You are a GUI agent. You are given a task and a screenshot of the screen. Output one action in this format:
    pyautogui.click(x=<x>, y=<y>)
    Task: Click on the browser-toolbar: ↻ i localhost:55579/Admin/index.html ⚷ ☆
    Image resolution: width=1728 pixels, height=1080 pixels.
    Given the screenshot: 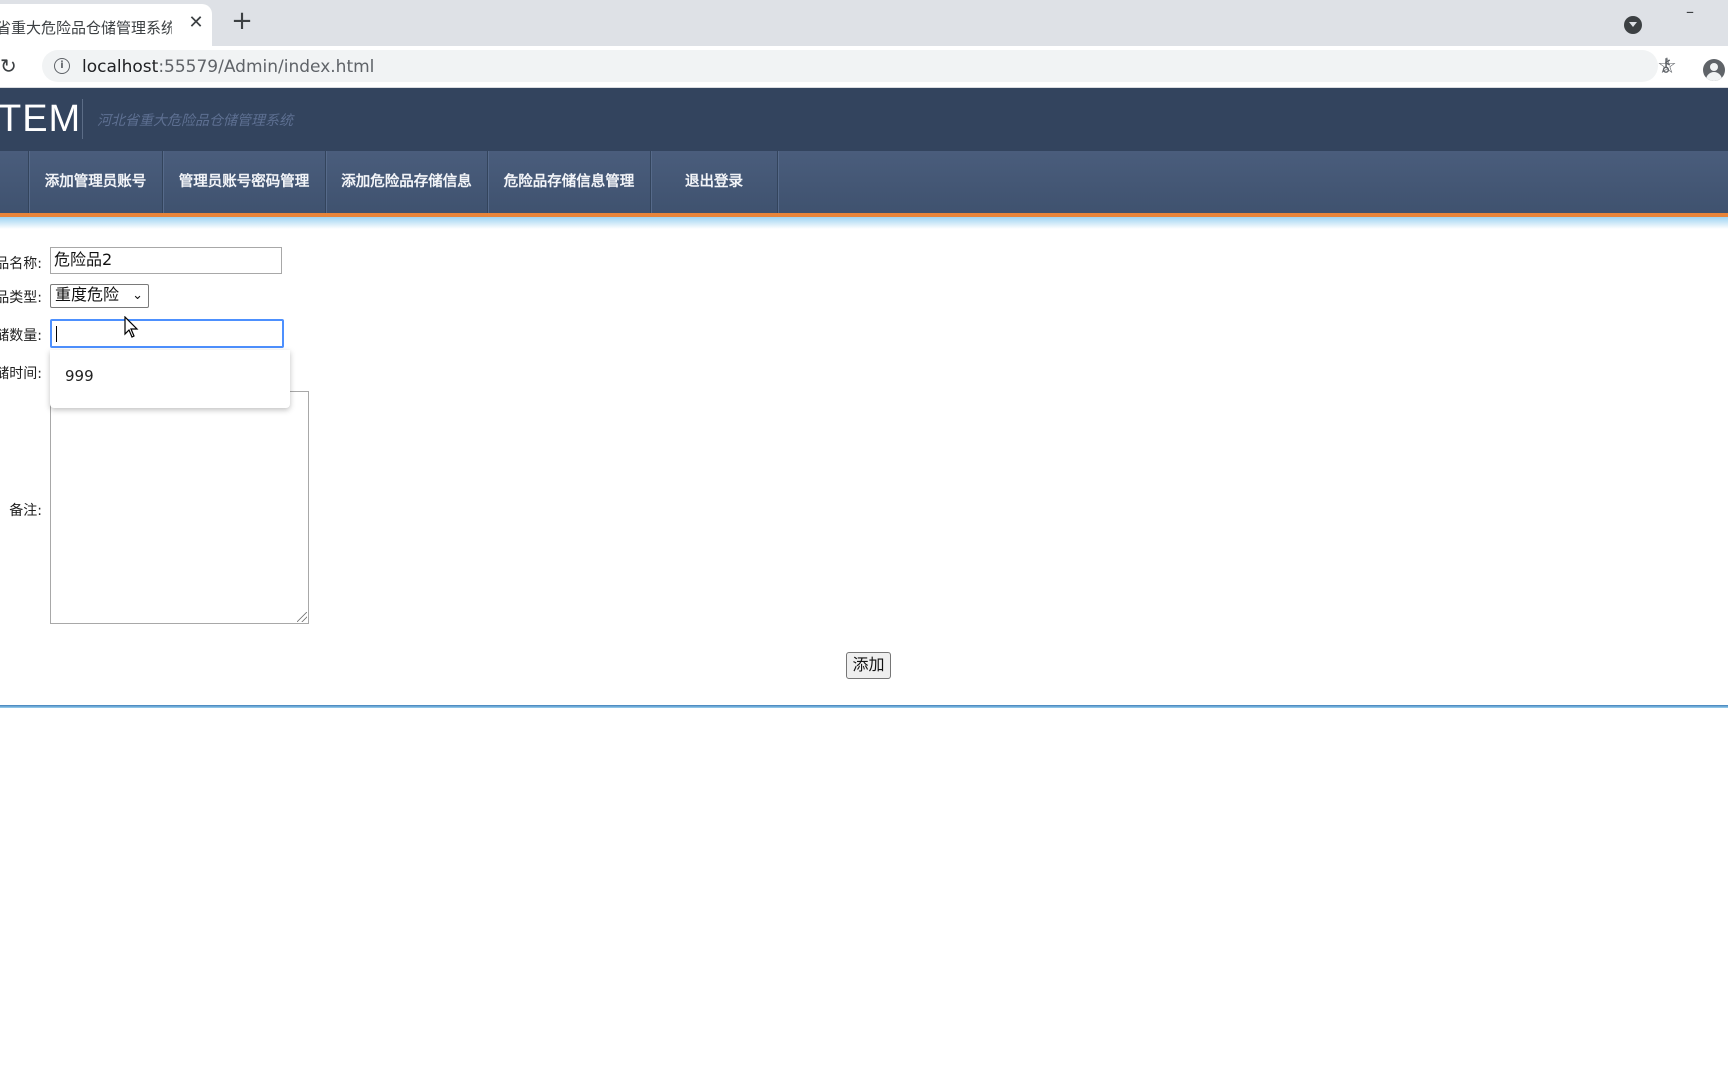 What is the action you would take?
    pyautogui.click(x=864, y=67)
    